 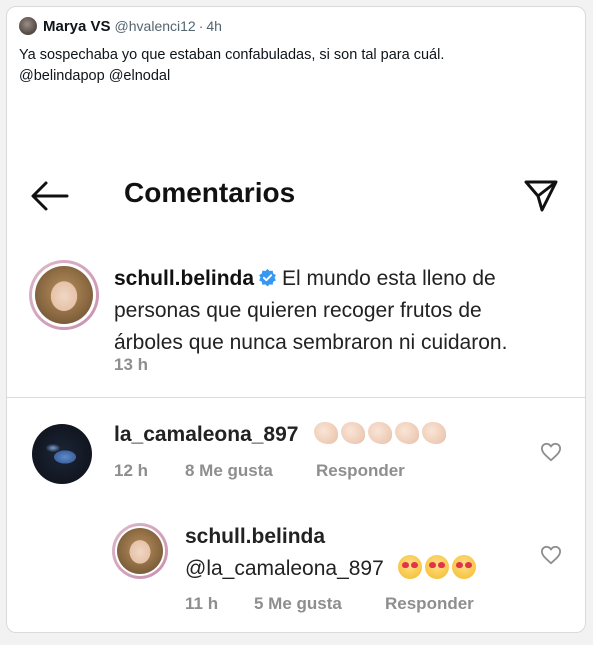 I want to click on divider, so click(x=296, y=397).